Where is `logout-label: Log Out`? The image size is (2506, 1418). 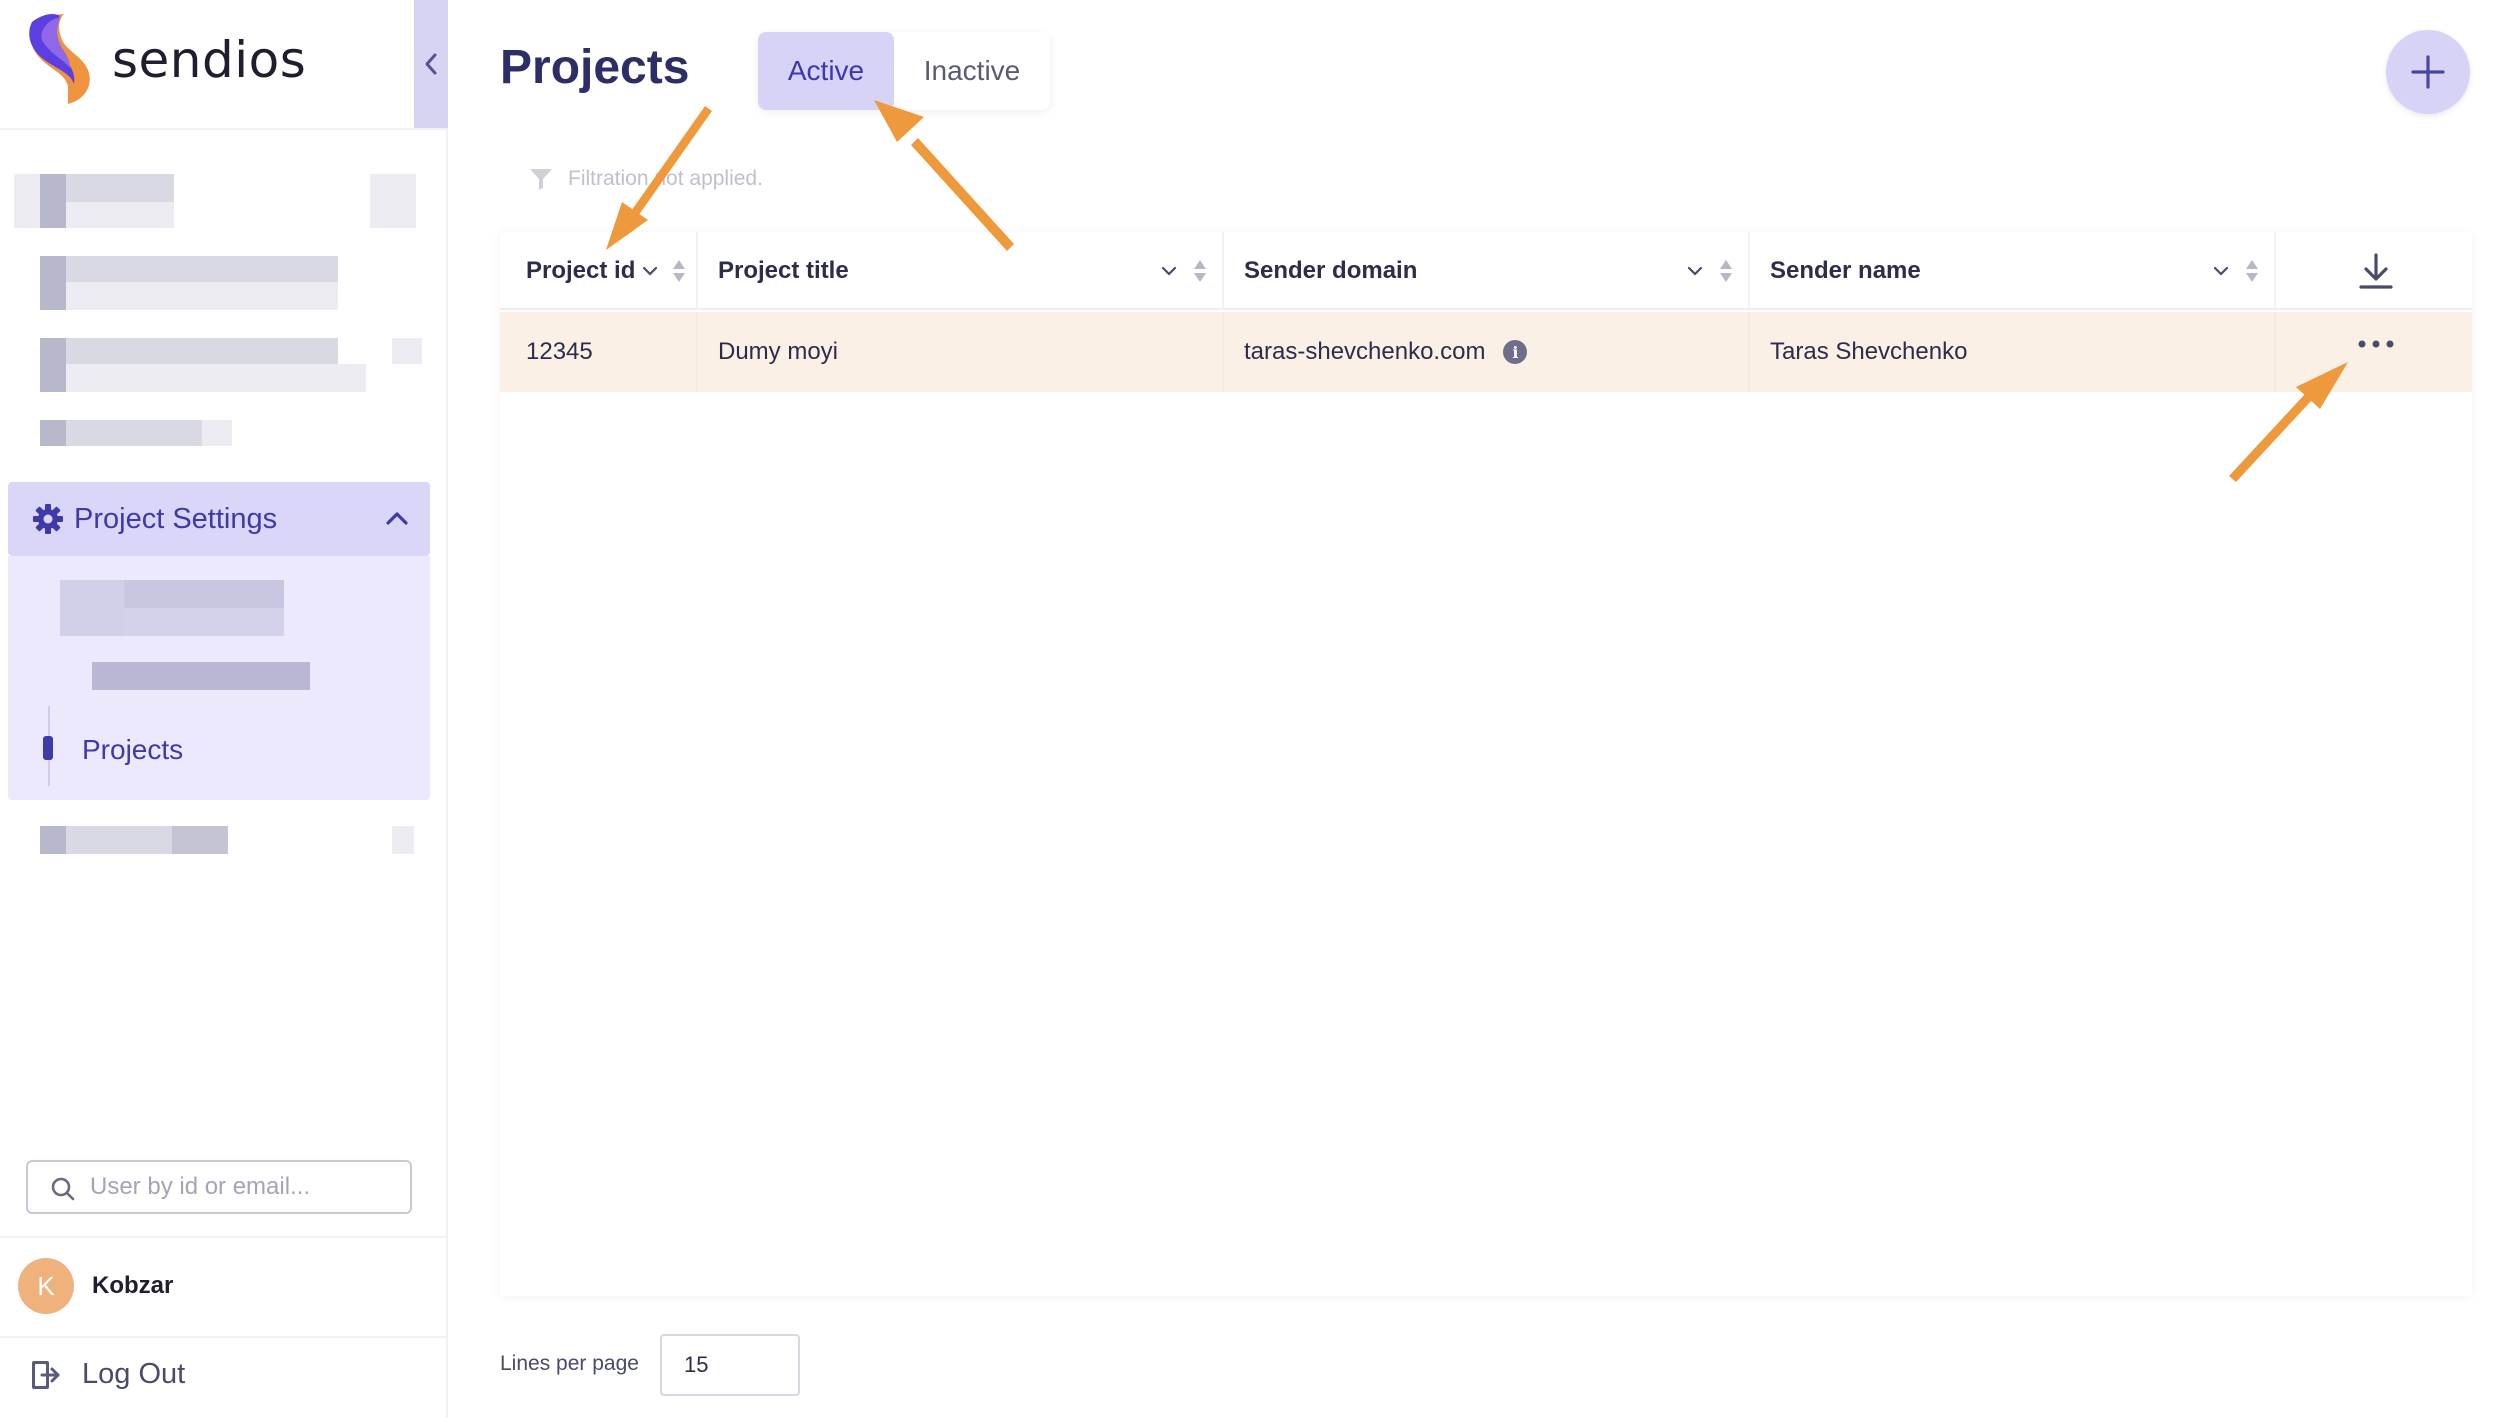 logout-label: Log Out is located at coordinates (134, 1374).